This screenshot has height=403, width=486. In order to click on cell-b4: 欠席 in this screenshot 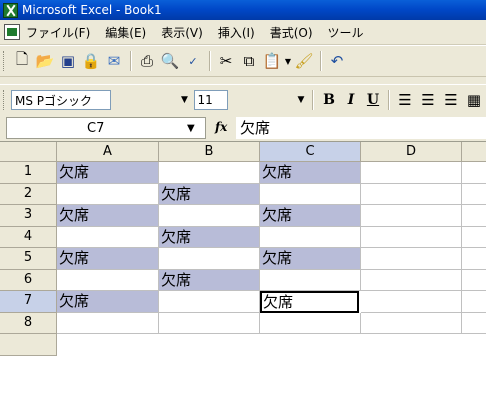, I will do `click(209, 237)`.